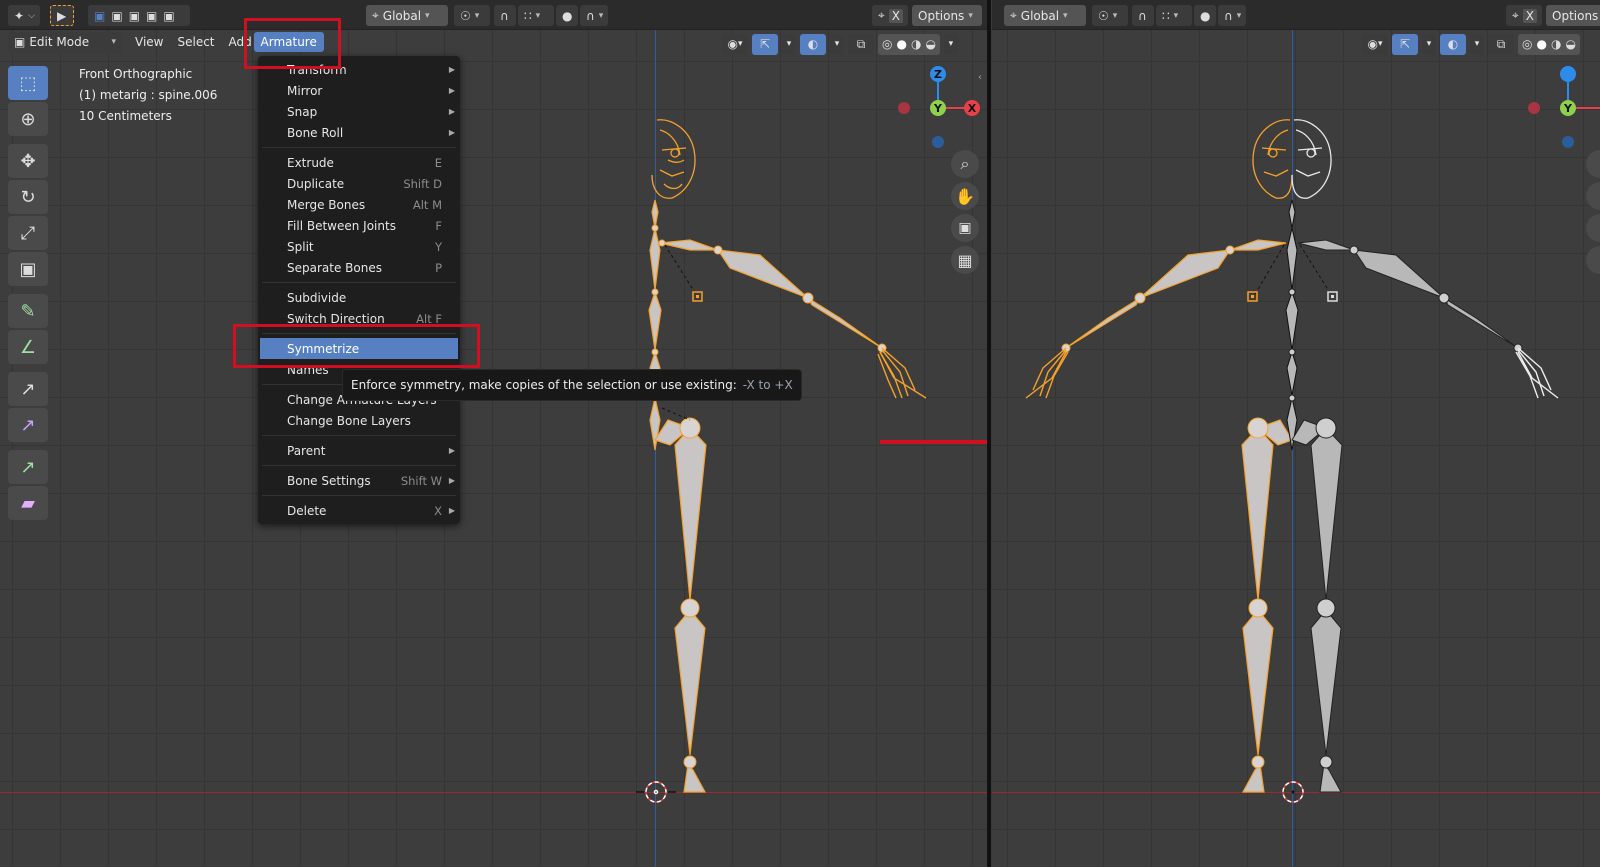 The width and height of the screenshot is (1600, 867). Describe the element at coordinates (941, 15) in the screenshot. I see `options-label: Options` at that location.